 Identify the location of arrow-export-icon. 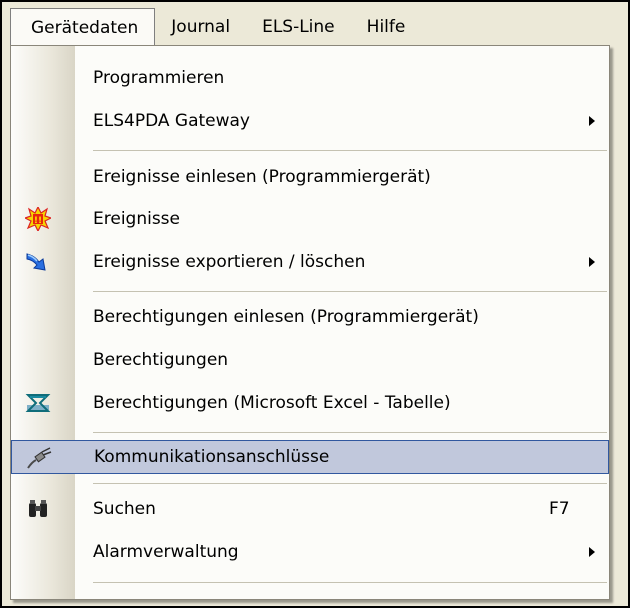
(38, 262).